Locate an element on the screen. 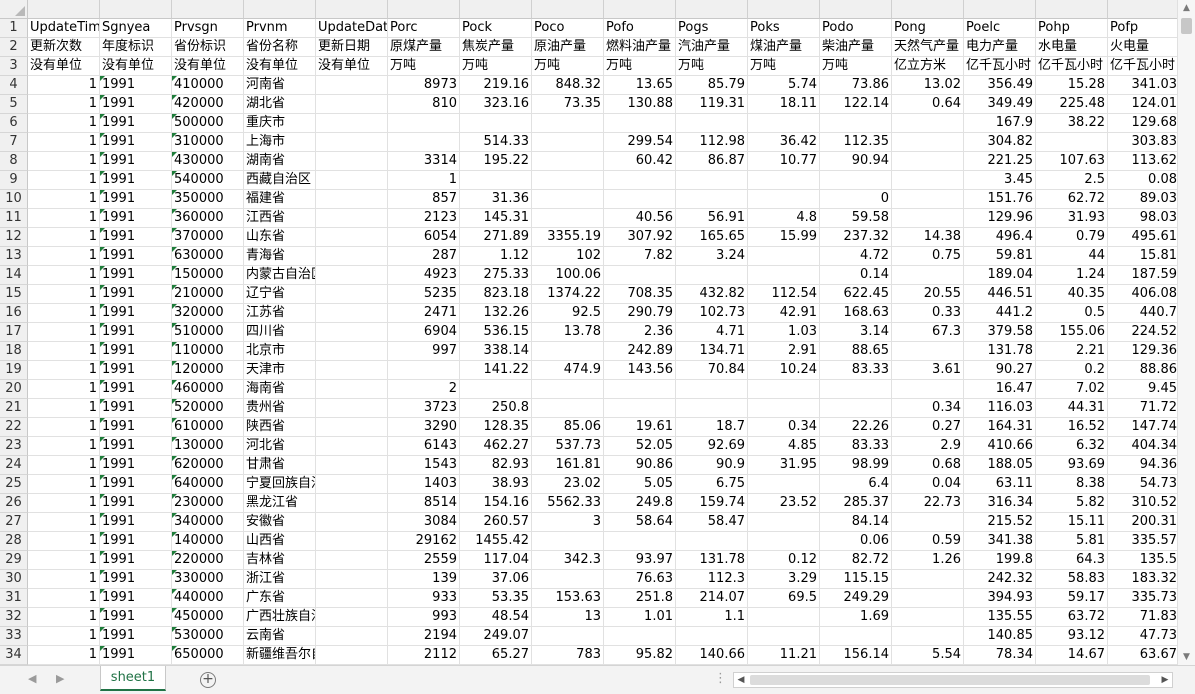 This screenshot has width=1195, height=694. cell: 29162 is located at coordinates (424, 541).